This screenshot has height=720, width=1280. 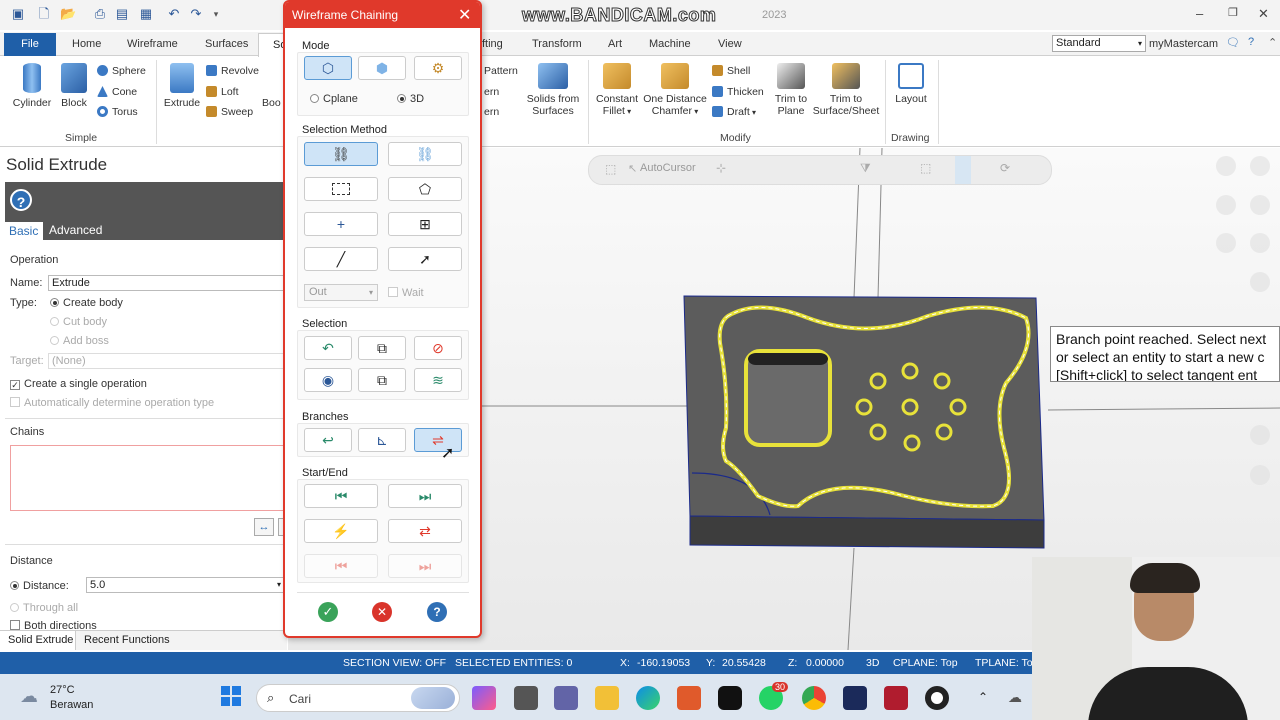 I want to click on cone-button: Cone, so click(x=117, y=92).